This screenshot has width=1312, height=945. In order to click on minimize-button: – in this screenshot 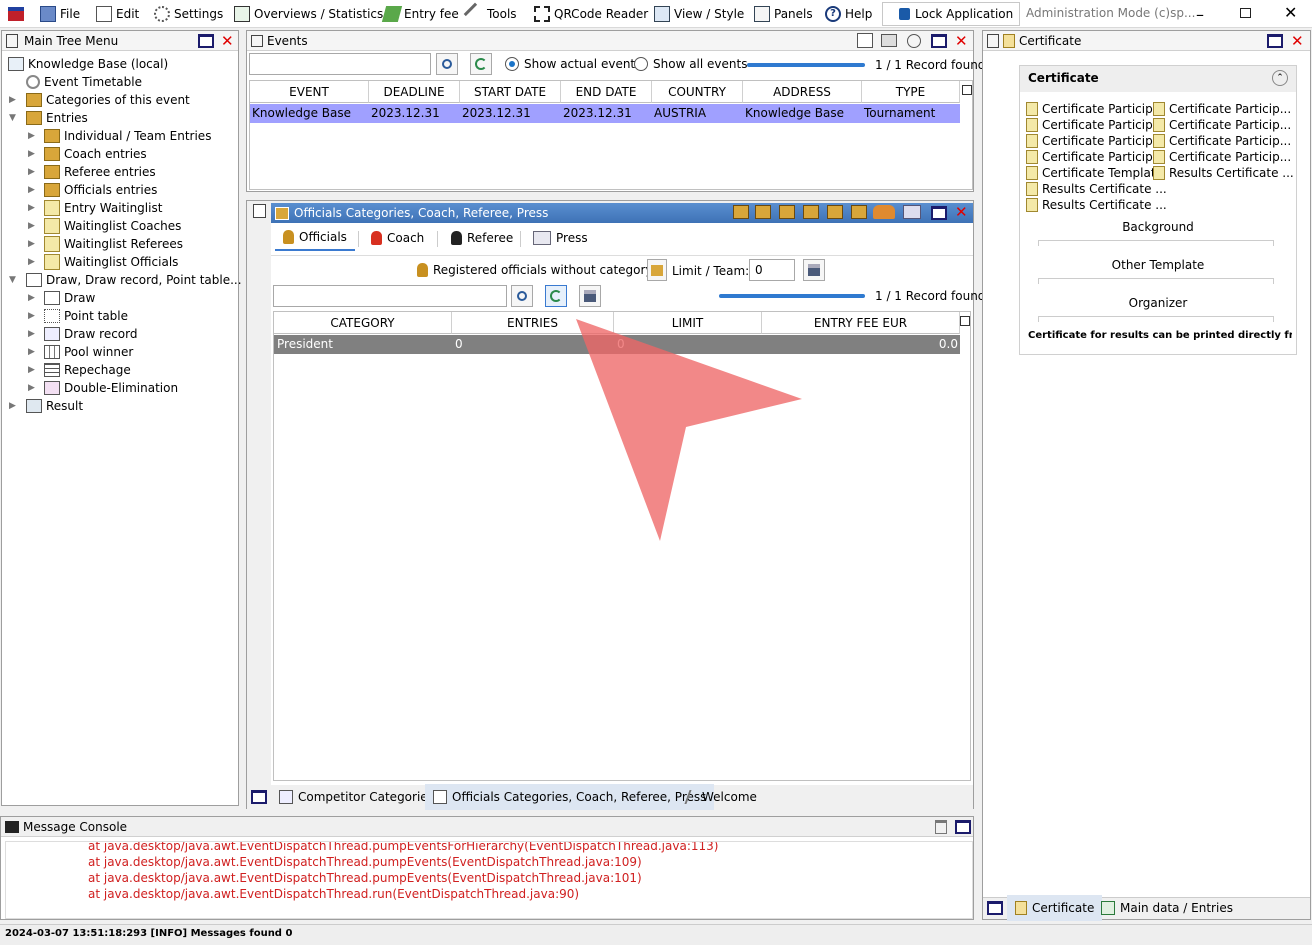, I will do `click(1203, 14)`.